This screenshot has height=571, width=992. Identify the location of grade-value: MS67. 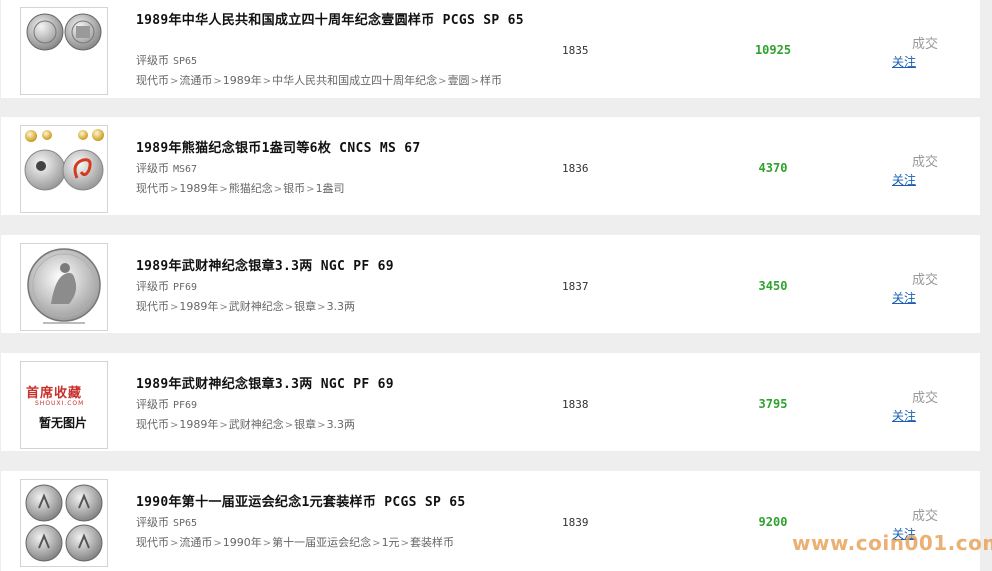
(185, 169).